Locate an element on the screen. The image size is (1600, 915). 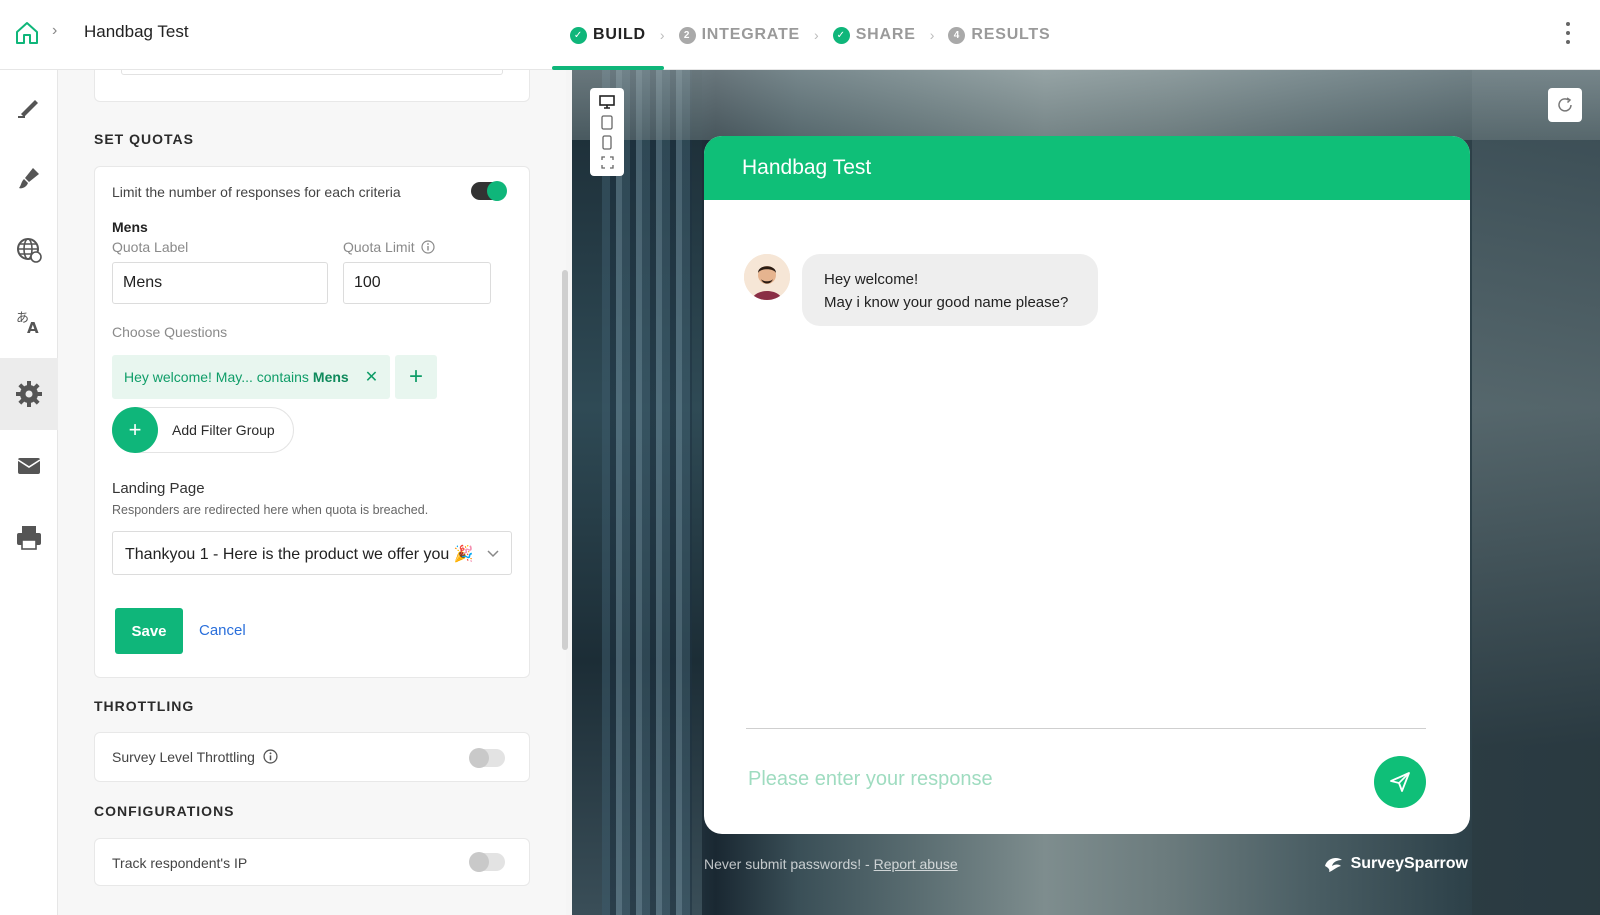
rail-item-edit is located at coordinates (29, 106).